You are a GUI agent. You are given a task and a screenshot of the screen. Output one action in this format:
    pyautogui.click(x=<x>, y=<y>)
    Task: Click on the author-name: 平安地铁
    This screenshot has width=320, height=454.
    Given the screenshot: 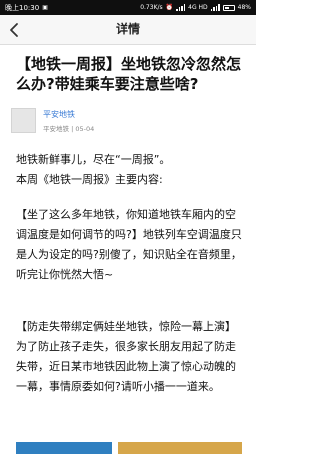 What is the action you would take?
    pyautogui.click(x=59, y=114)
    